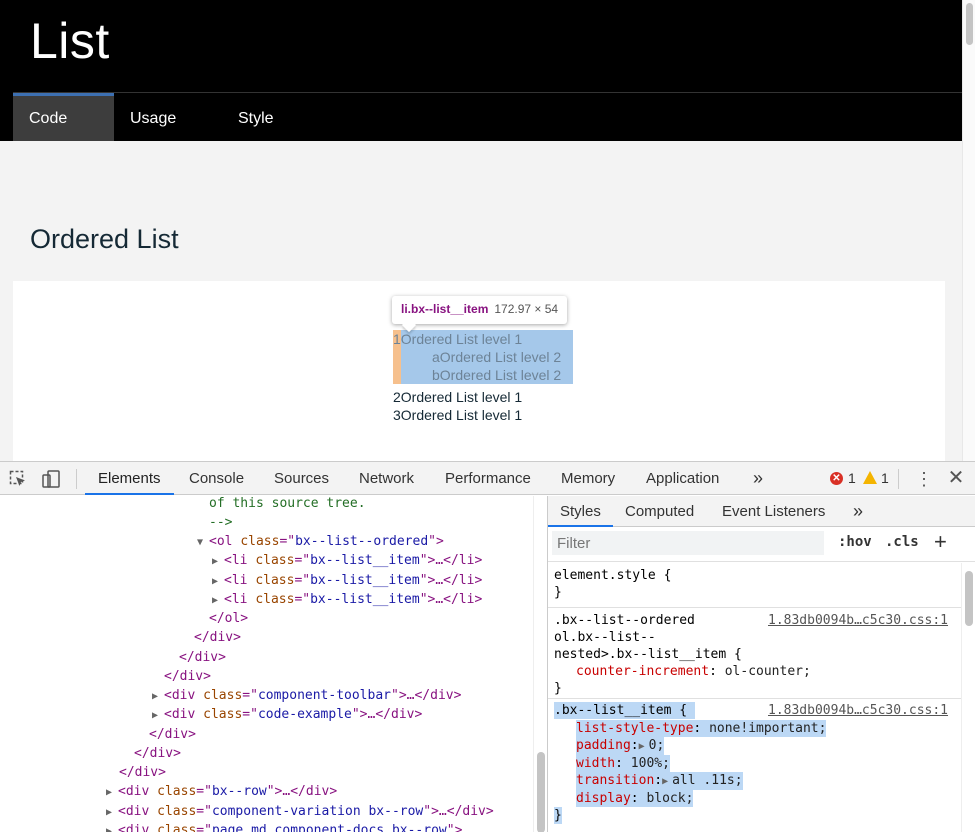 This screenshot has width=975, height=832. I want to click on class-toggle-button: .cls, so click(902, 542).